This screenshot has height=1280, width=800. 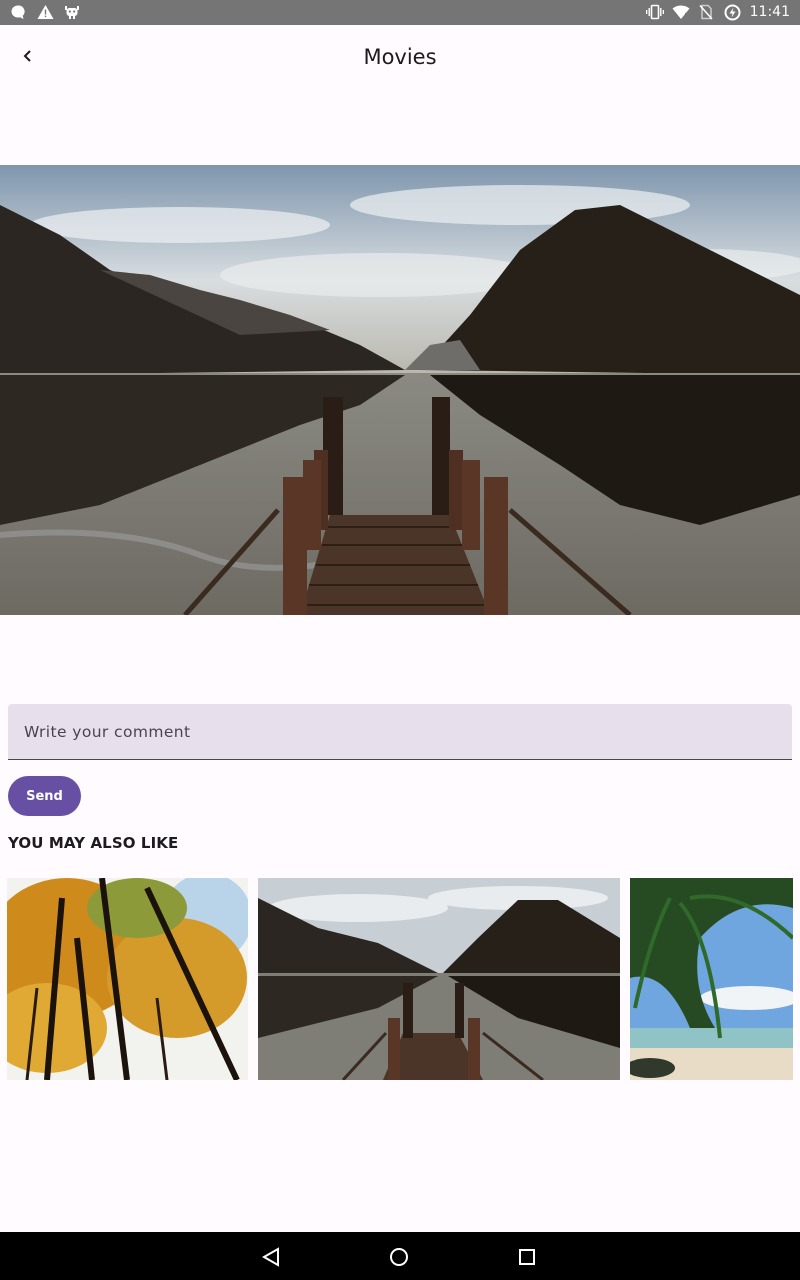 I want to click on chat-bubble-icon, so click(x=18, y=12).